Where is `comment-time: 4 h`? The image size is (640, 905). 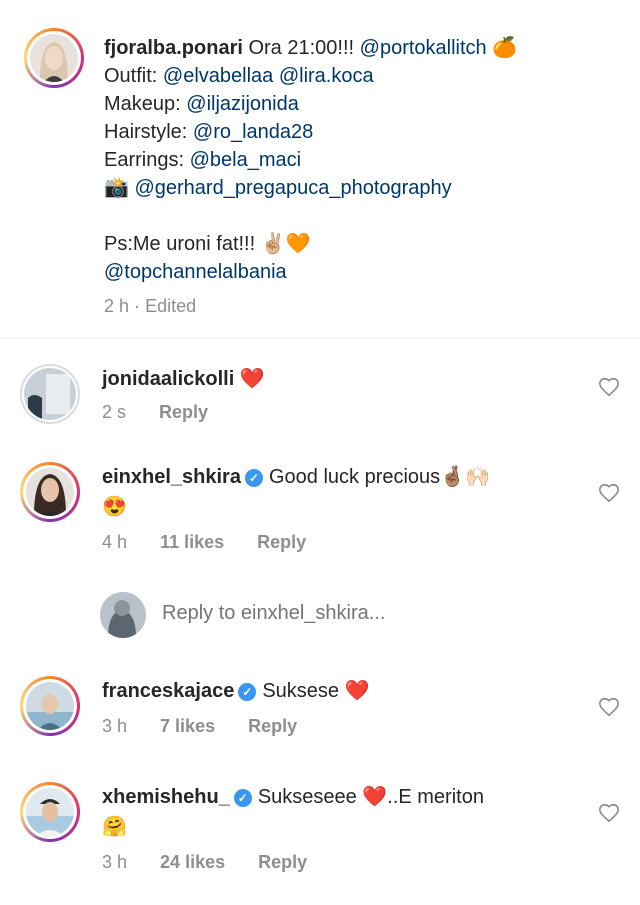
comment-time: 4 h is located at coordinates (115, 542).